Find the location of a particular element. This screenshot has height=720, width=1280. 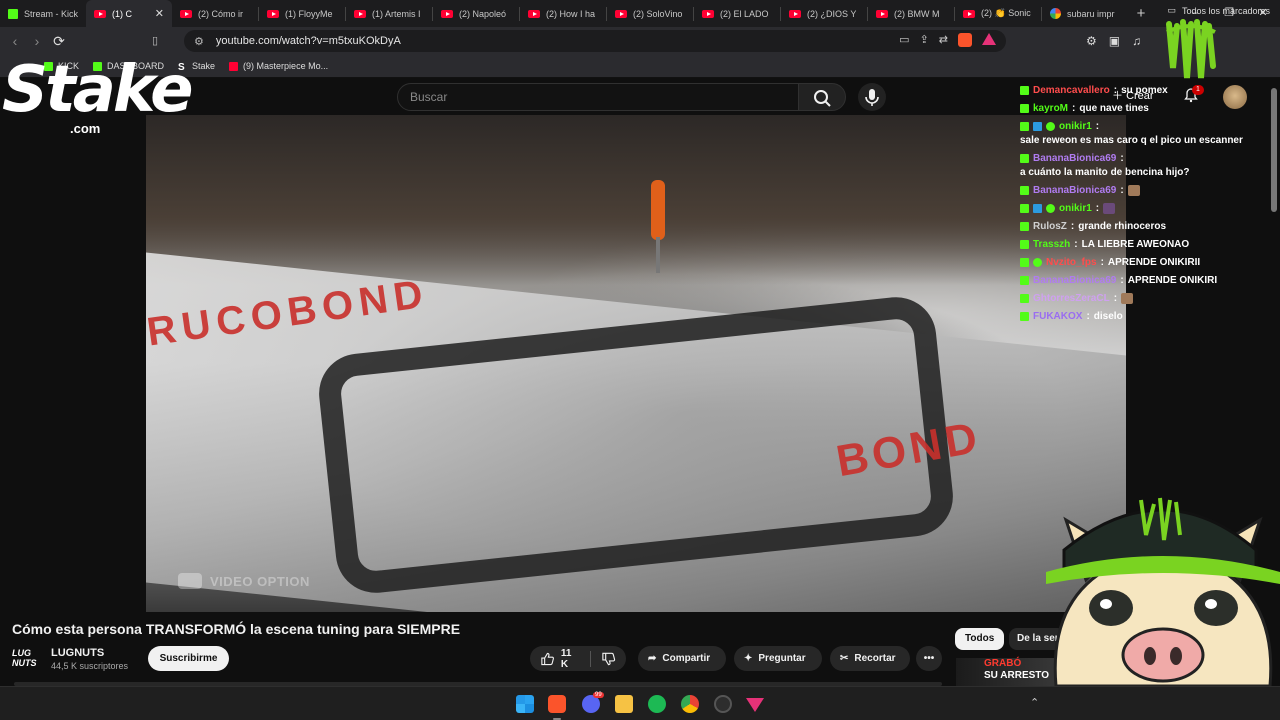

page-scrollbar is located at coordinates (1274, 150).